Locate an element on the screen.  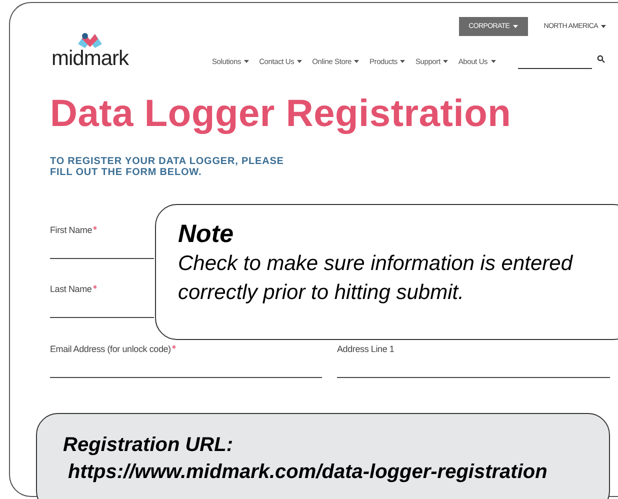
field-label: Address Line 1 is located at coordinates (365, 349).